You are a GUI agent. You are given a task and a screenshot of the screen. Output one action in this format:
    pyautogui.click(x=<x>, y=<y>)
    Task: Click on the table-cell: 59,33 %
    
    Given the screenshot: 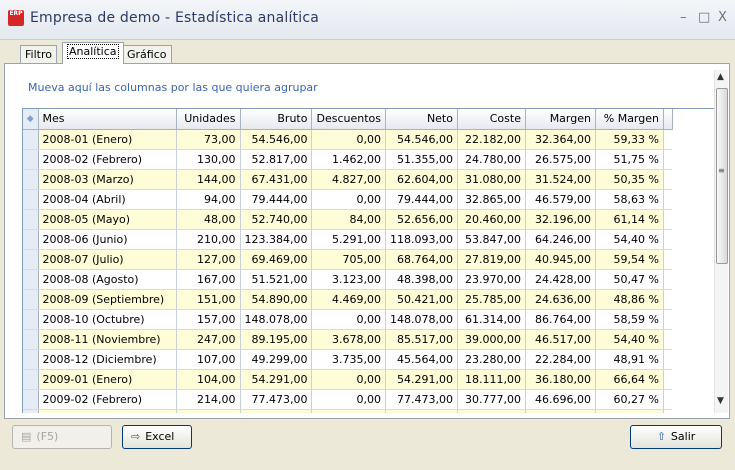 What is the action you would take?
    pyautogui.click(x=629, y=139)
    